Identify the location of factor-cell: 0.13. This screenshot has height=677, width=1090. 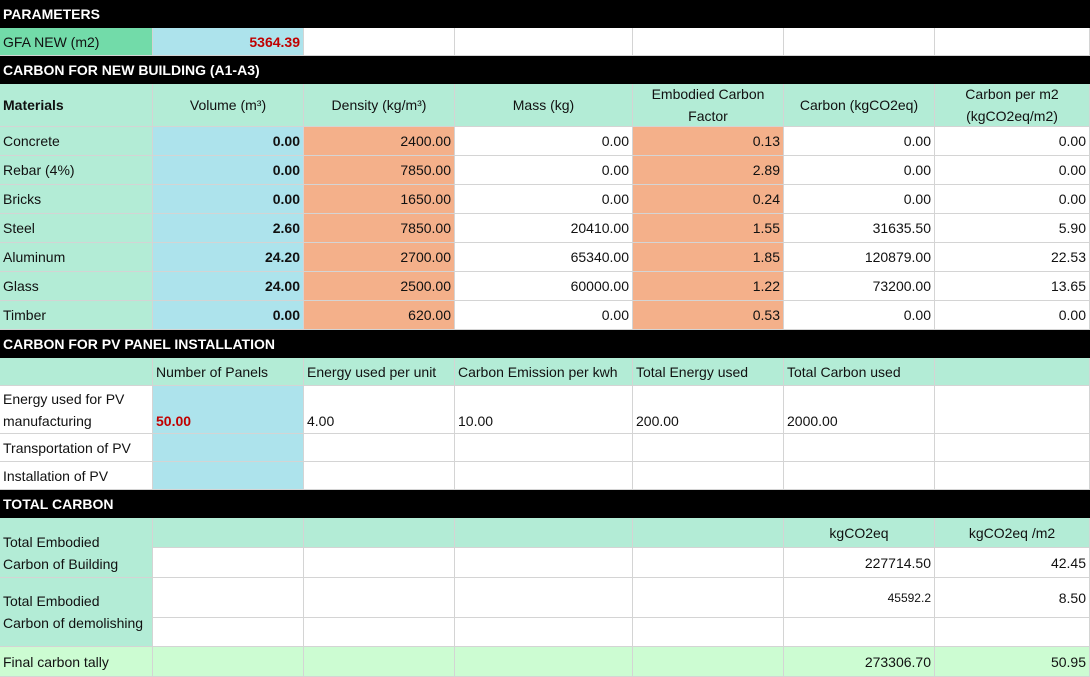
(708, 141).